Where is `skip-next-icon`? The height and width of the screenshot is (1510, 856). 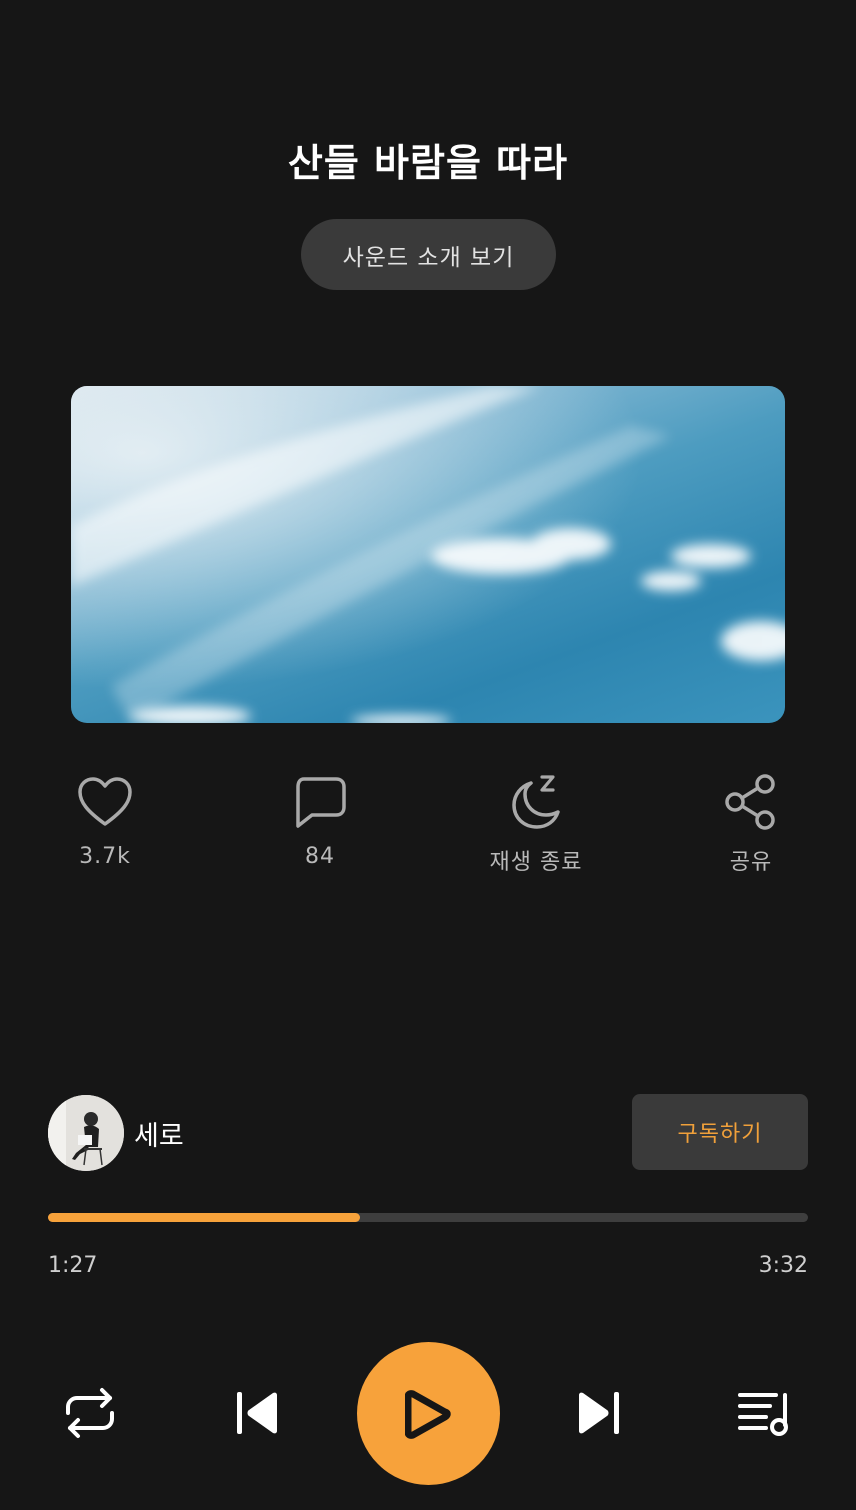 skip-next-icon is located at coordinates (599, 1413).